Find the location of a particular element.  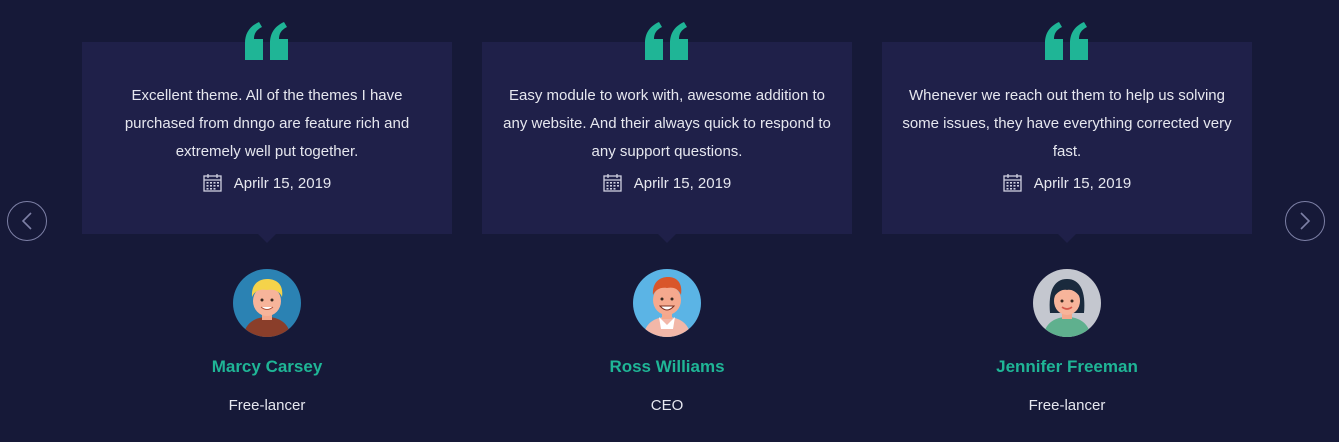

person-name: Ross Williams is located at coordinates (667, 366).